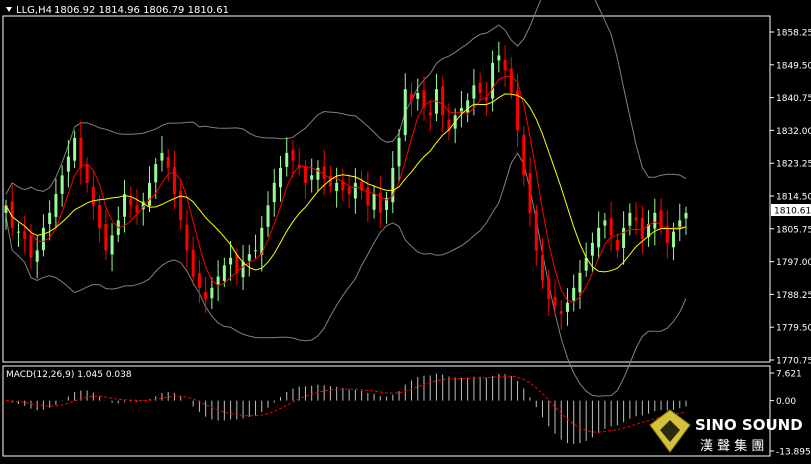 This screenshot has width=811, height=464. What do you see at coordinates (34, 10) in the screenshot?
I see `symbol-label: LLG,H4` at bounding box center [34, 10].